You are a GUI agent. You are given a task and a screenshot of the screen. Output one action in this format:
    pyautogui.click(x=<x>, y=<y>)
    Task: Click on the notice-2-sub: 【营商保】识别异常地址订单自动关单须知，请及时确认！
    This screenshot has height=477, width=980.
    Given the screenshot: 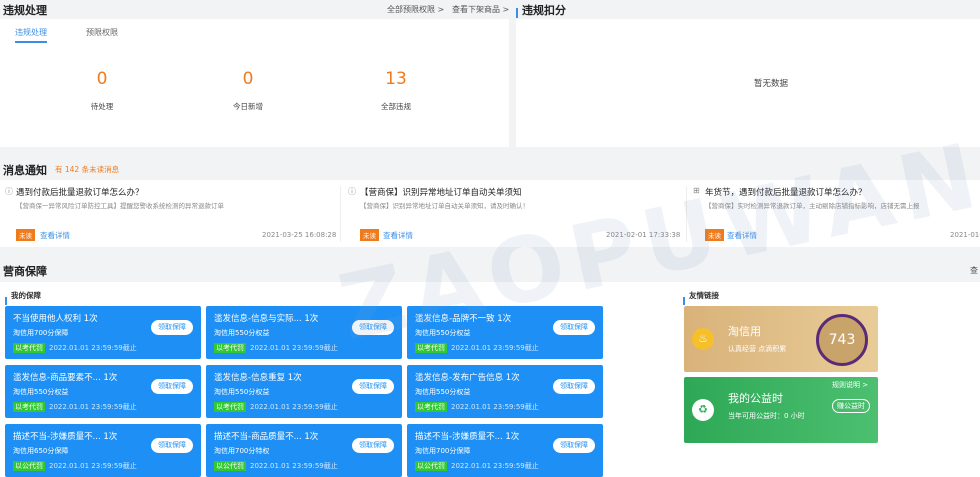 What is the action you would take?
    pyautogui.click(x=444, y=206)
    